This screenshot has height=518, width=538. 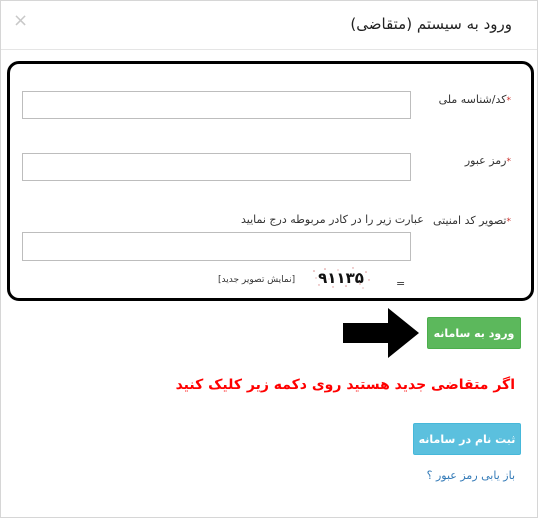 I want to click on recover-password-link: باز یابی رمز عبور ؟, so click(x=471, y=475).